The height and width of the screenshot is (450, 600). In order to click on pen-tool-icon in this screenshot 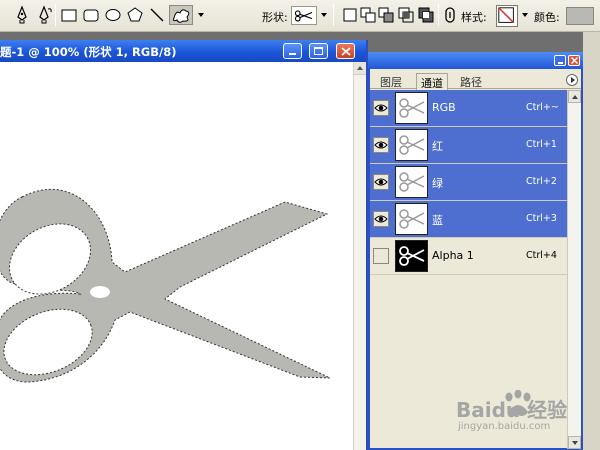, I will do `click(22, 15)`.